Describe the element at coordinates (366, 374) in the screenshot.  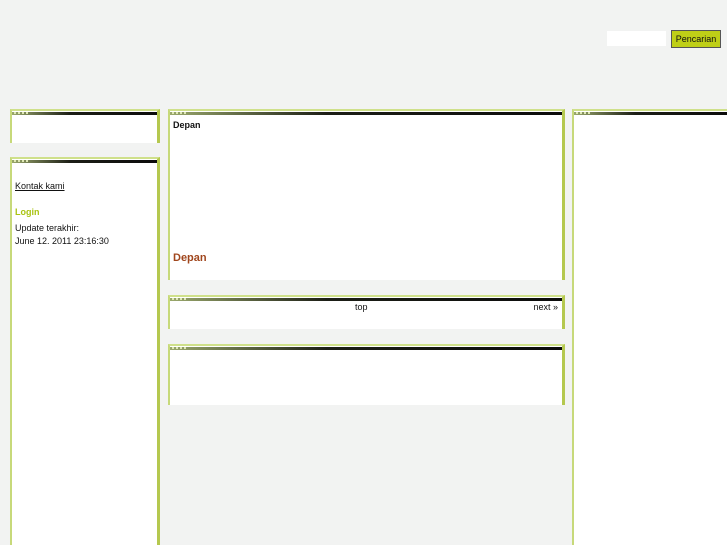
I see `lower-content-panel` at that location.